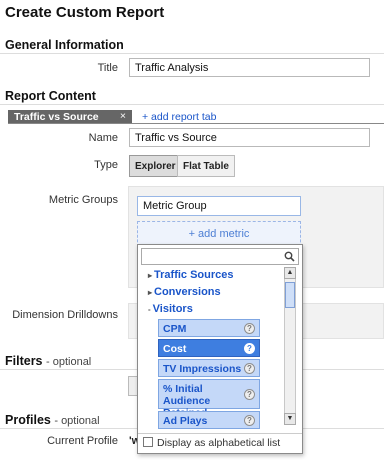 This screenshot has width=384, height=460. I want to click on scroll-down-icon: ▼, so click(290, 419).